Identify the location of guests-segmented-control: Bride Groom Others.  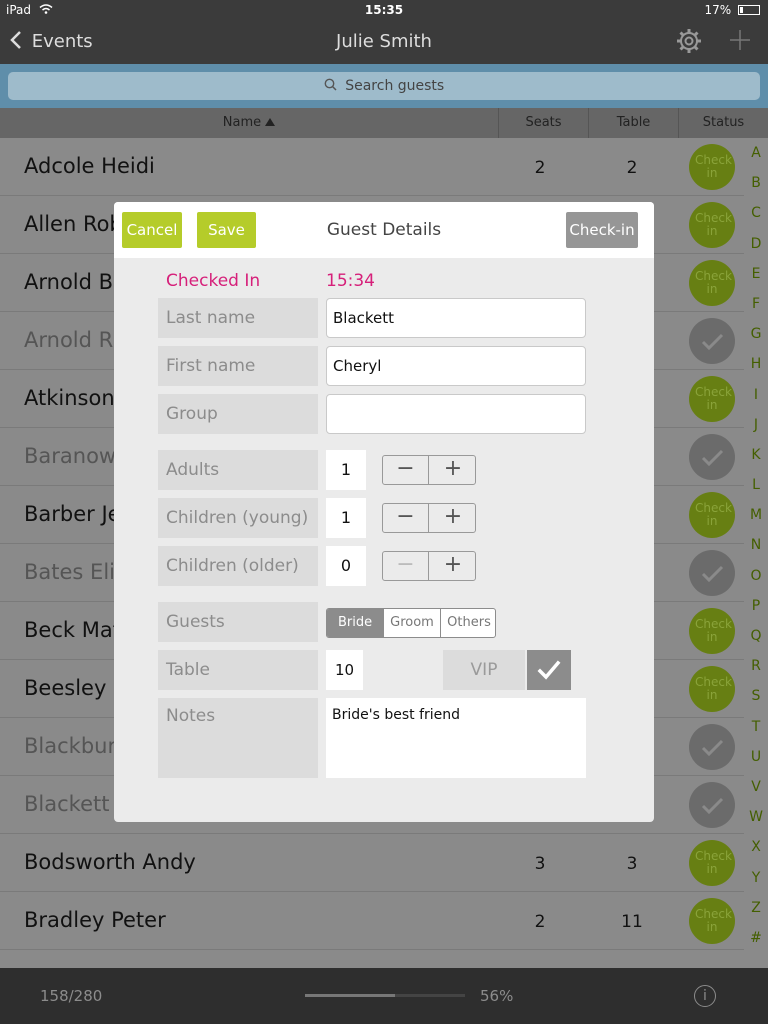
(411, 623).